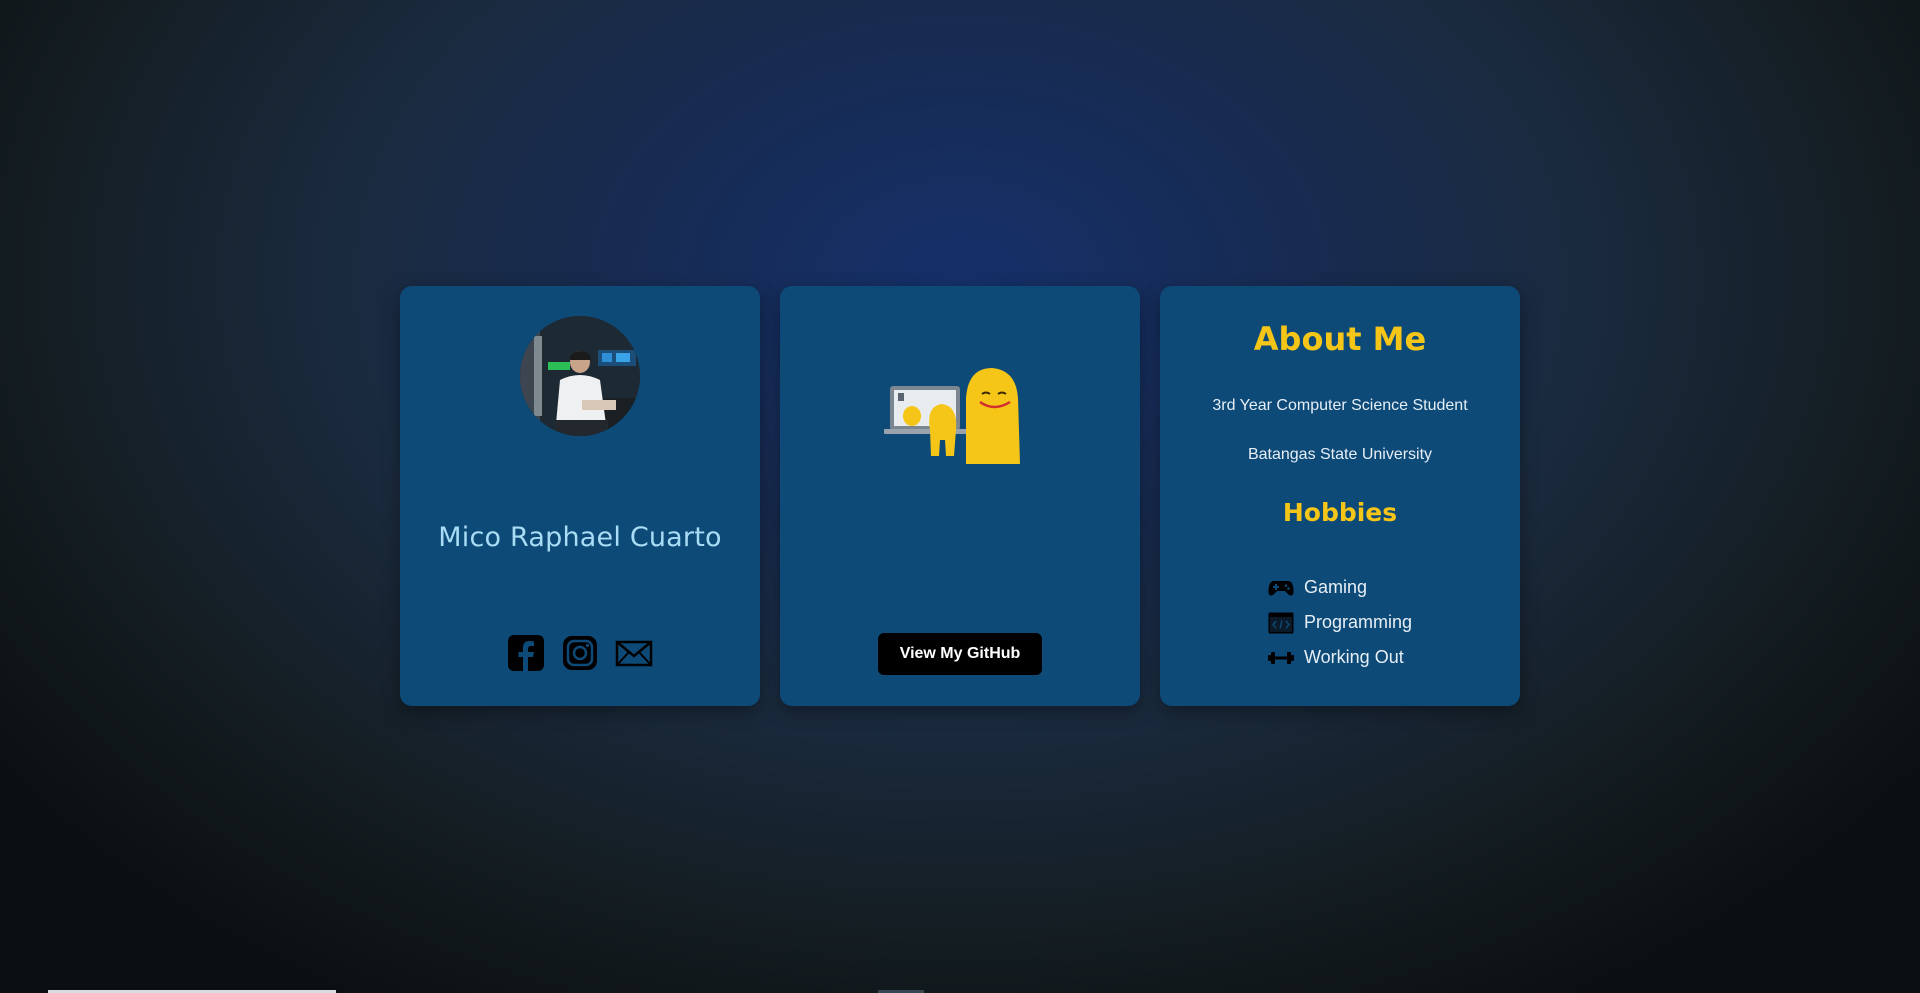 The image size is (1920, 993). I want to click on hobbies-title: Hobbies, so click(1340, 512).